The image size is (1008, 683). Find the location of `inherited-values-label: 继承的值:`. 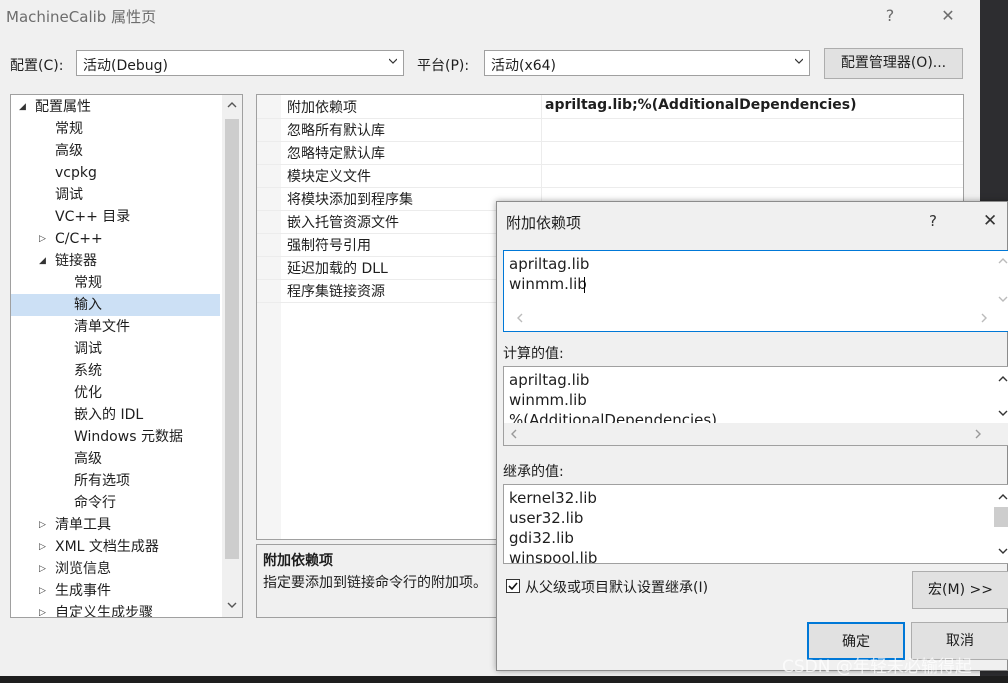

inherited-values-label: 继承的值: is located at coordinates (533, 472).